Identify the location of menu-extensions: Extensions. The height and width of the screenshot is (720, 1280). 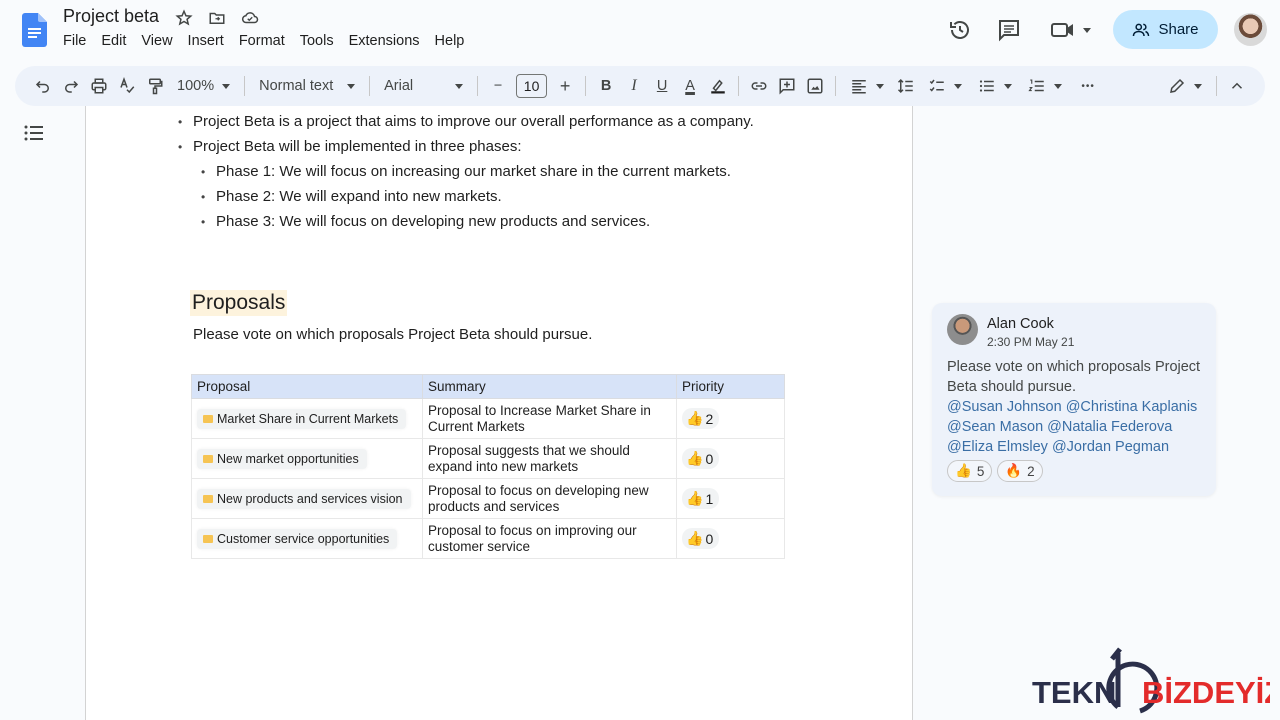
(387, 41).